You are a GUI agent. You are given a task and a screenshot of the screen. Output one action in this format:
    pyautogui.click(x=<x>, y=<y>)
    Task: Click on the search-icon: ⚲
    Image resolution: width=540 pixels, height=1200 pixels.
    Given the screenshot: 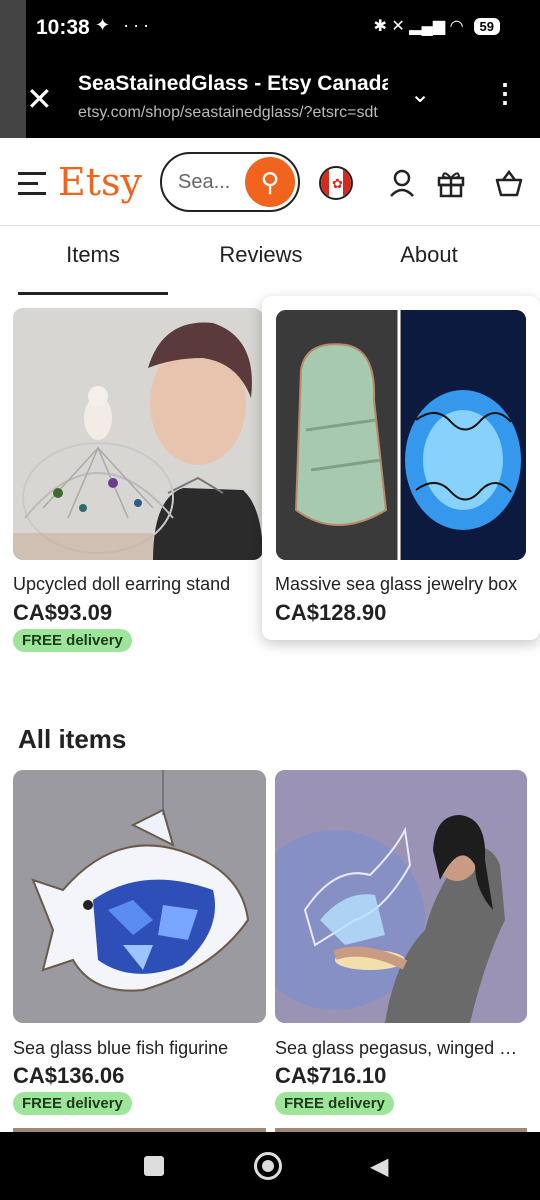 What is the action you would take?
    pyautogui.click(x=270, y=182)
    